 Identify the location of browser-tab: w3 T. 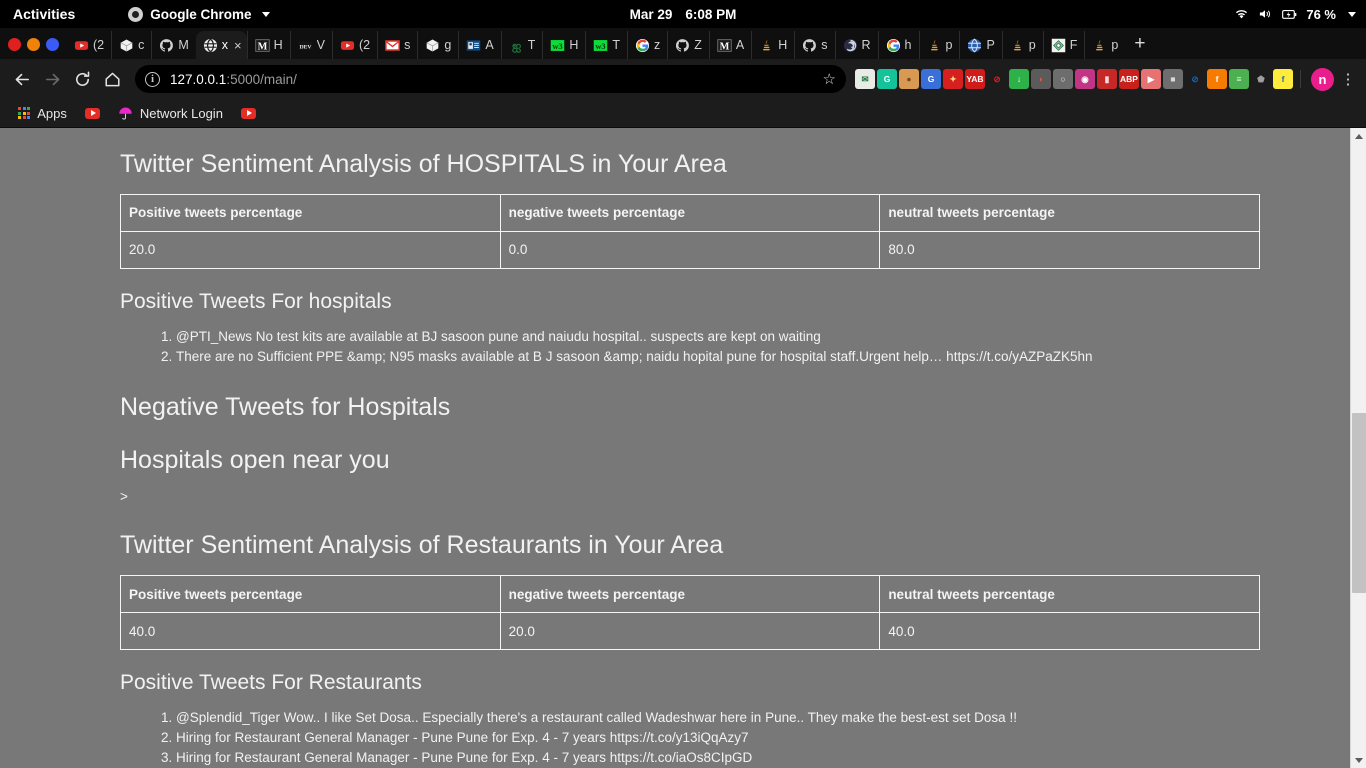
(606, 45).